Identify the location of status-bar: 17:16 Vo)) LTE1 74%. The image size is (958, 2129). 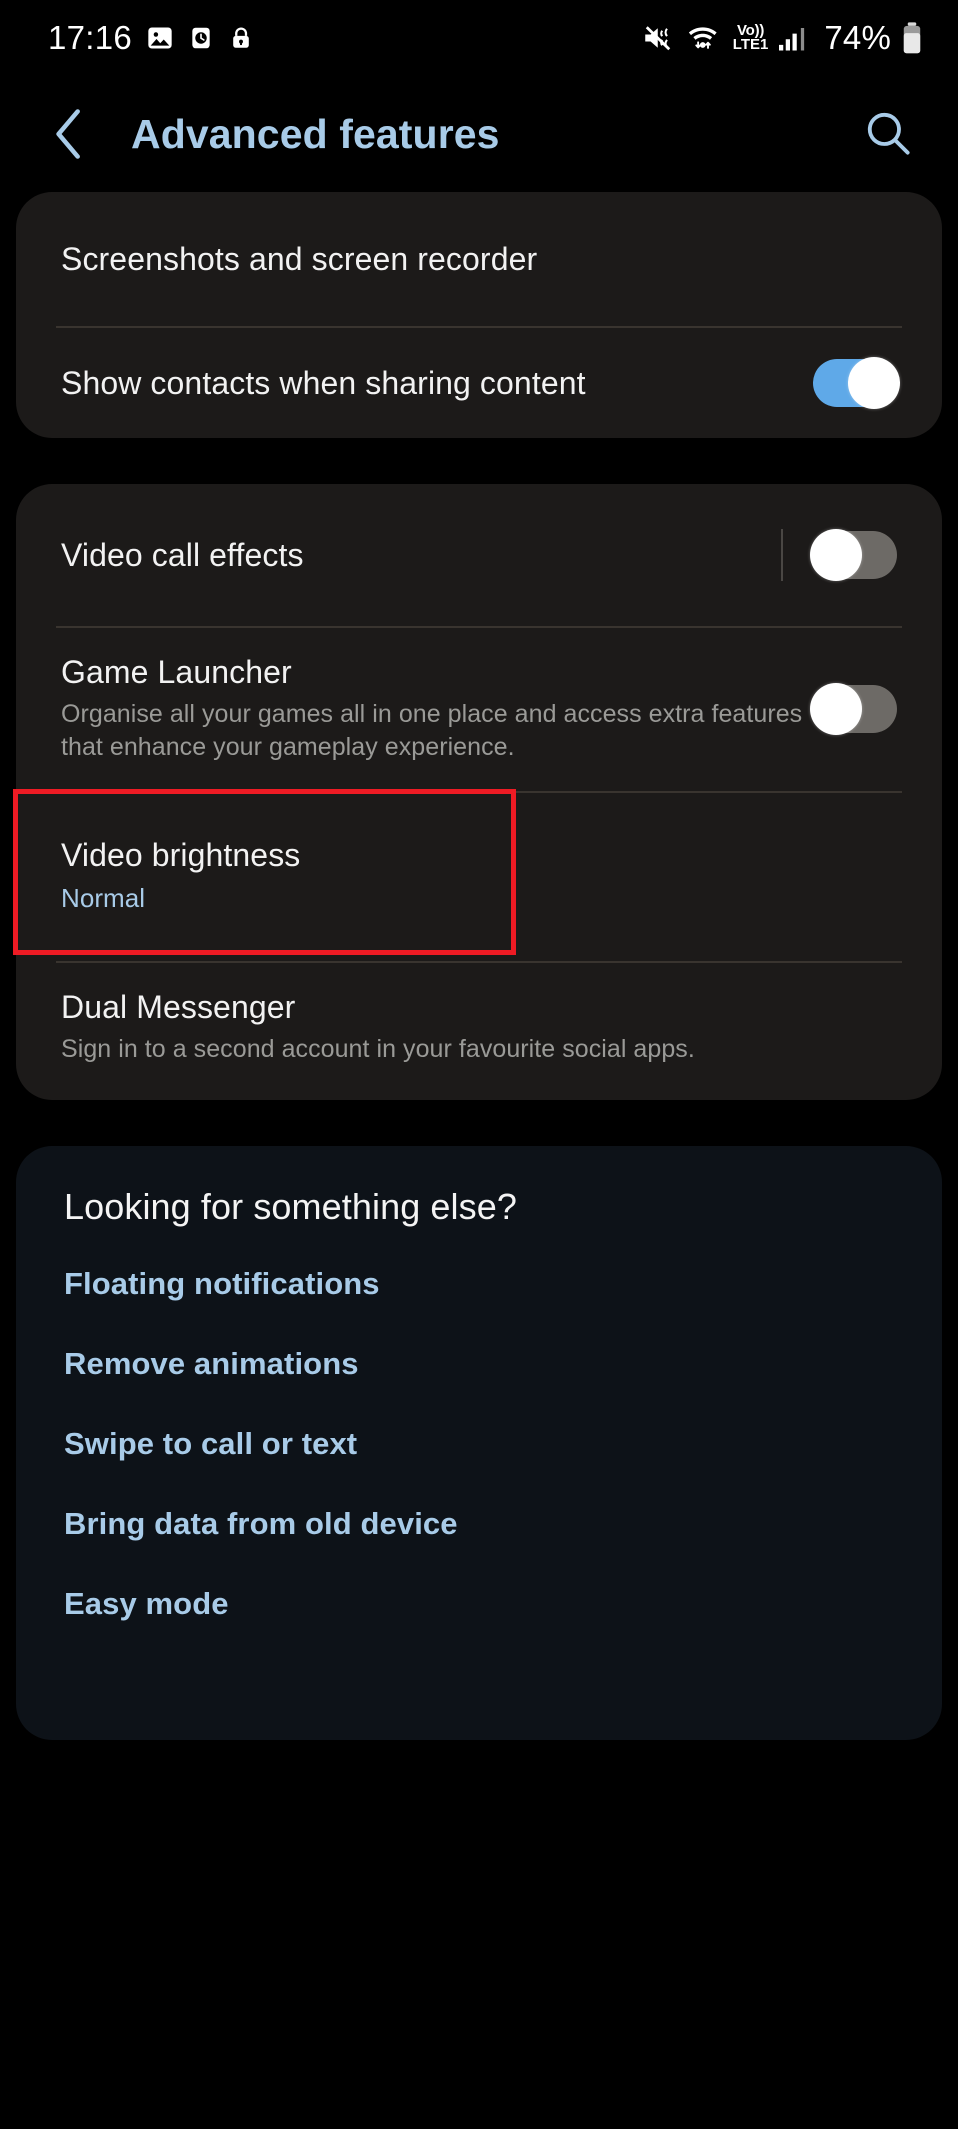
(479, 38).